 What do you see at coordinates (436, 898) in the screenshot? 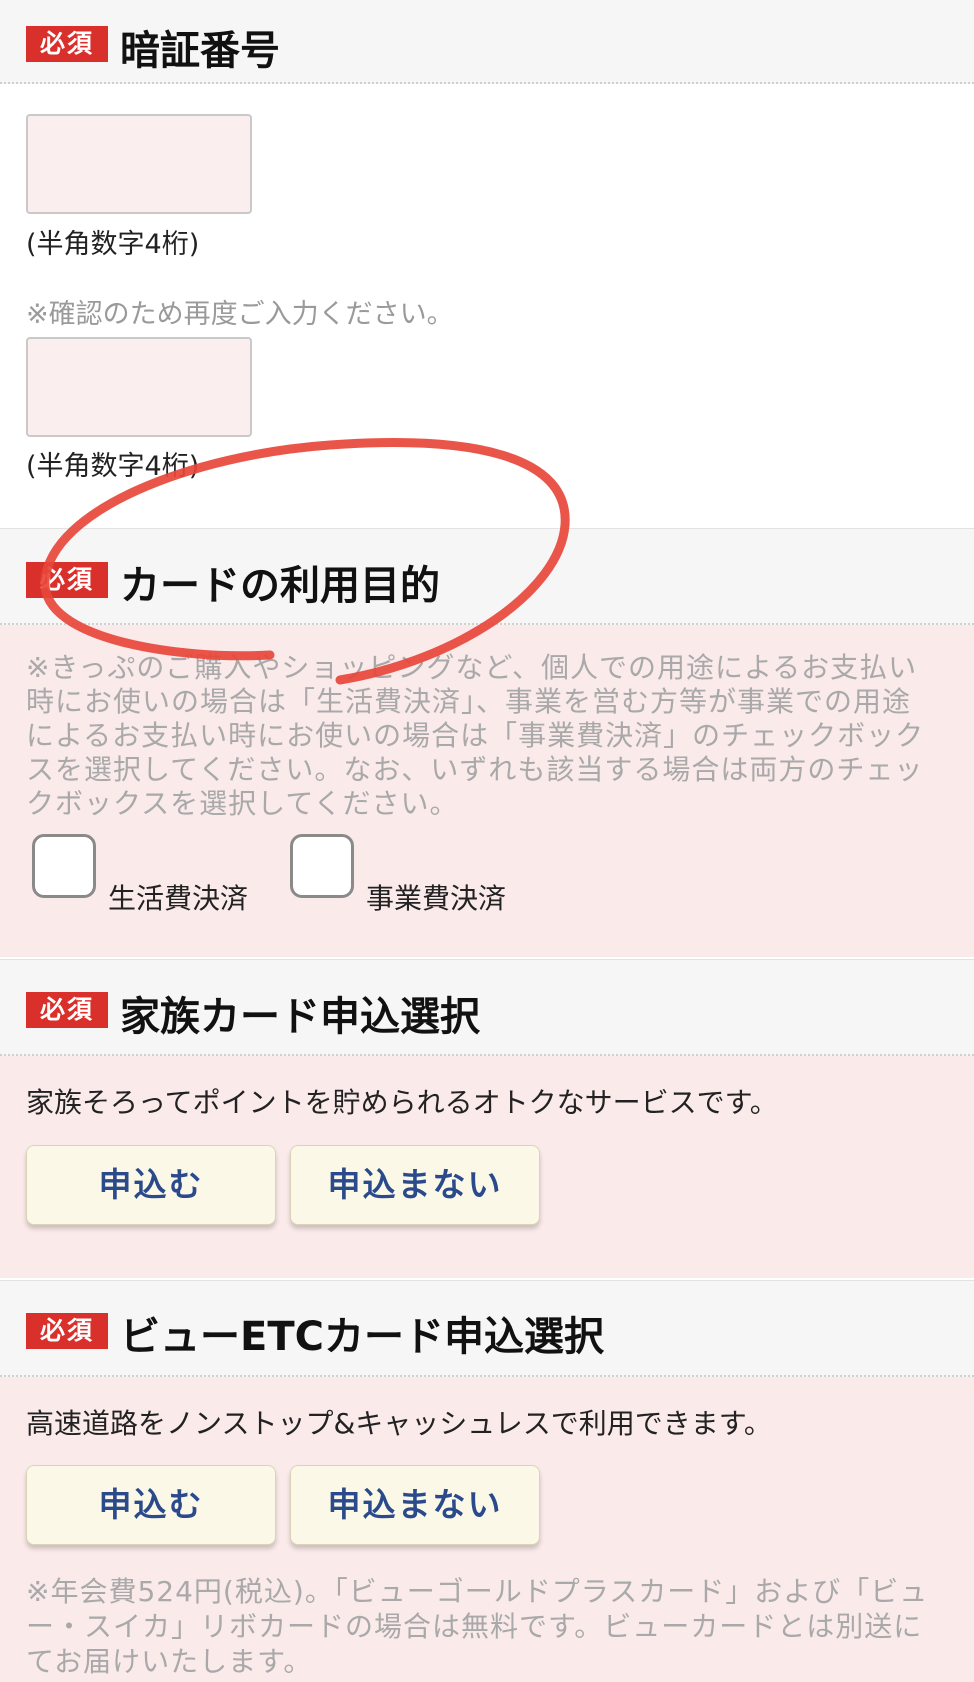
I see `checkbox-business-expenses-label: 事業費決済` at bounding box center [436, 898].